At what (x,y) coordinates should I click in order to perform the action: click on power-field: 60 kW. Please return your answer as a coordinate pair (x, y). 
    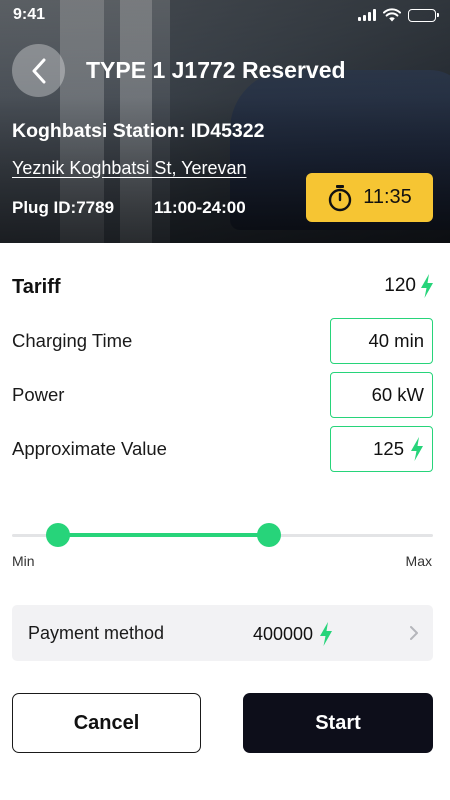
    Looking at the image, I should click on (381, 395).